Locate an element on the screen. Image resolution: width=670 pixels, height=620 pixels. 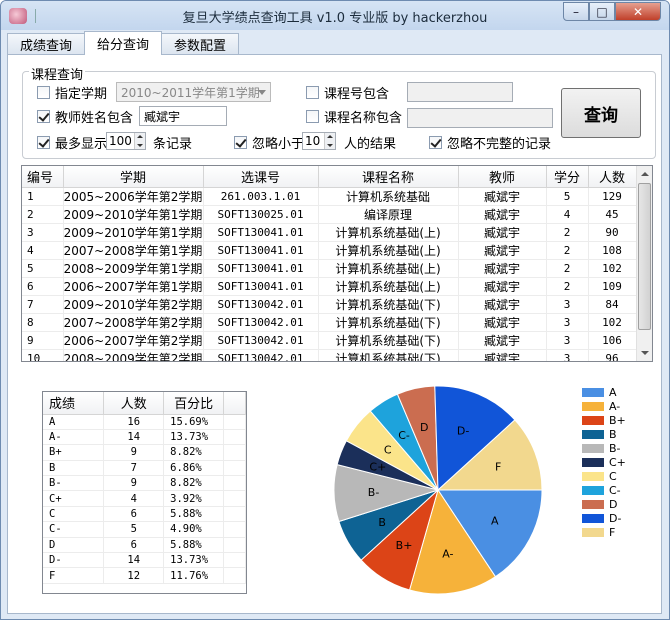
pie-label: A- is located at coordinates (447, 554).